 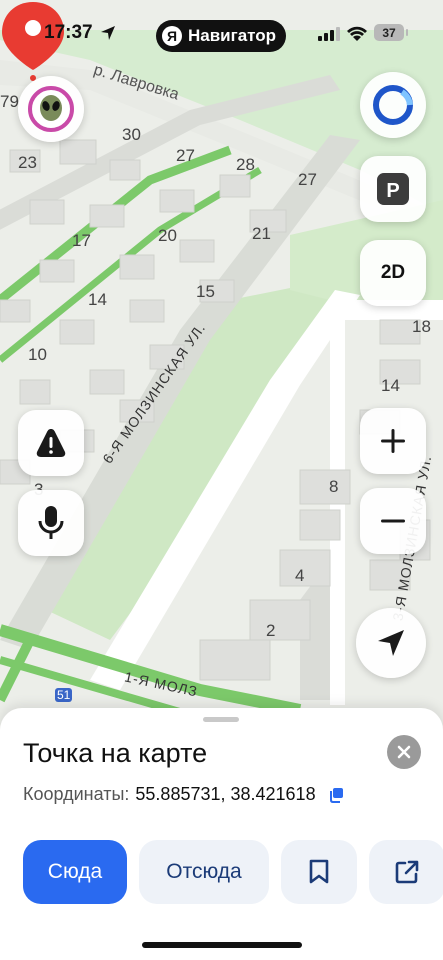 I want to click on view-mode-label: 2D, so click(x=393, y=272).